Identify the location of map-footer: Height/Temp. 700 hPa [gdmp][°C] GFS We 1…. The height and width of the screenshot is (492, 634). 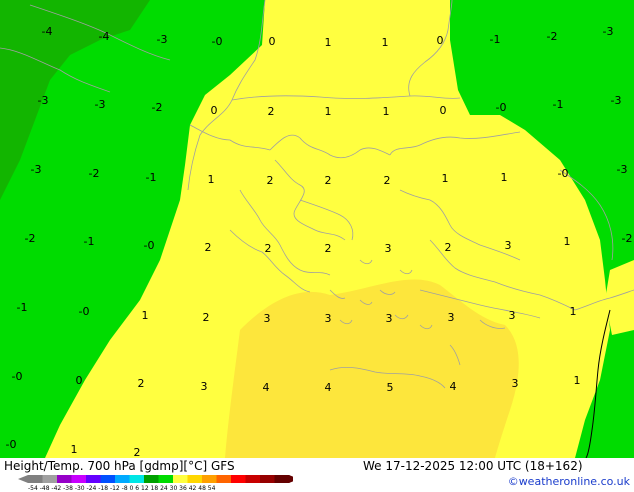
(317, 475).